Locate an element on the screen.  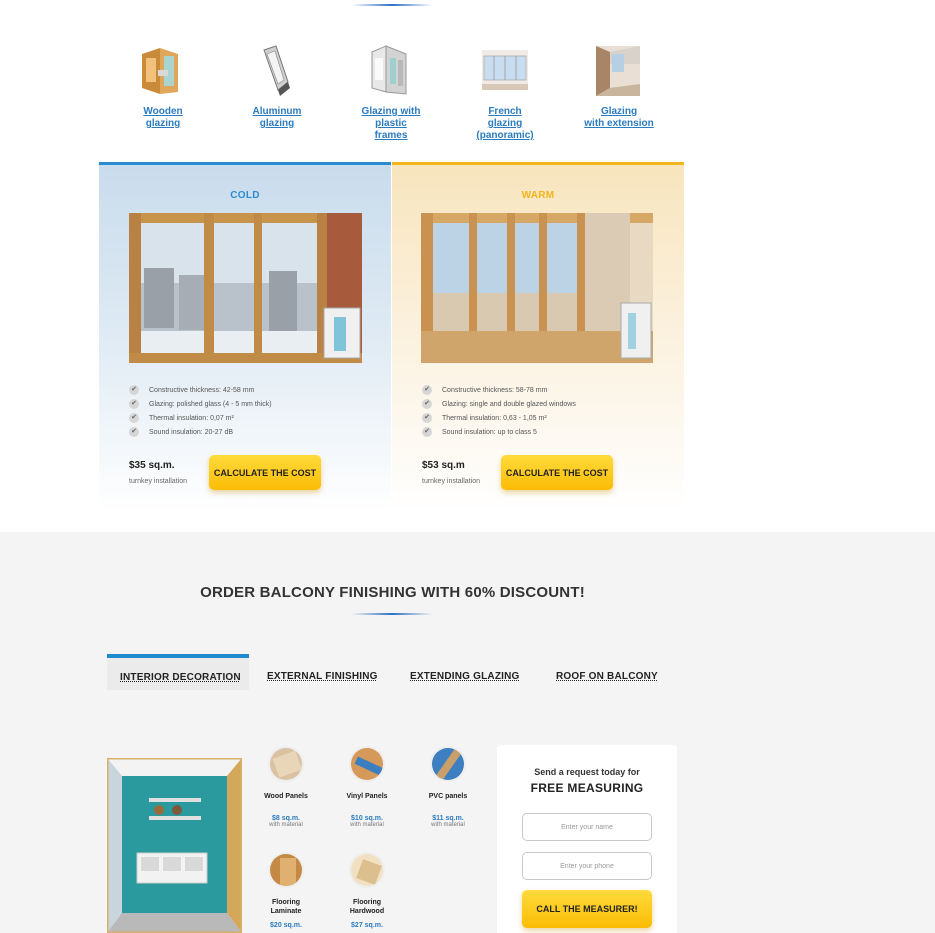
spec-item: ✔ Thermal insulation: 0,63 - 1,05 m² is located at coordinates (547, 418).